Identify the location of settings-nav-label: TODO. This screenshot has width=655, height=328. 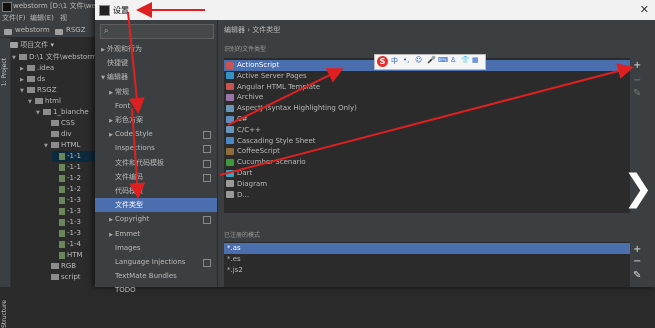
(125, 290).